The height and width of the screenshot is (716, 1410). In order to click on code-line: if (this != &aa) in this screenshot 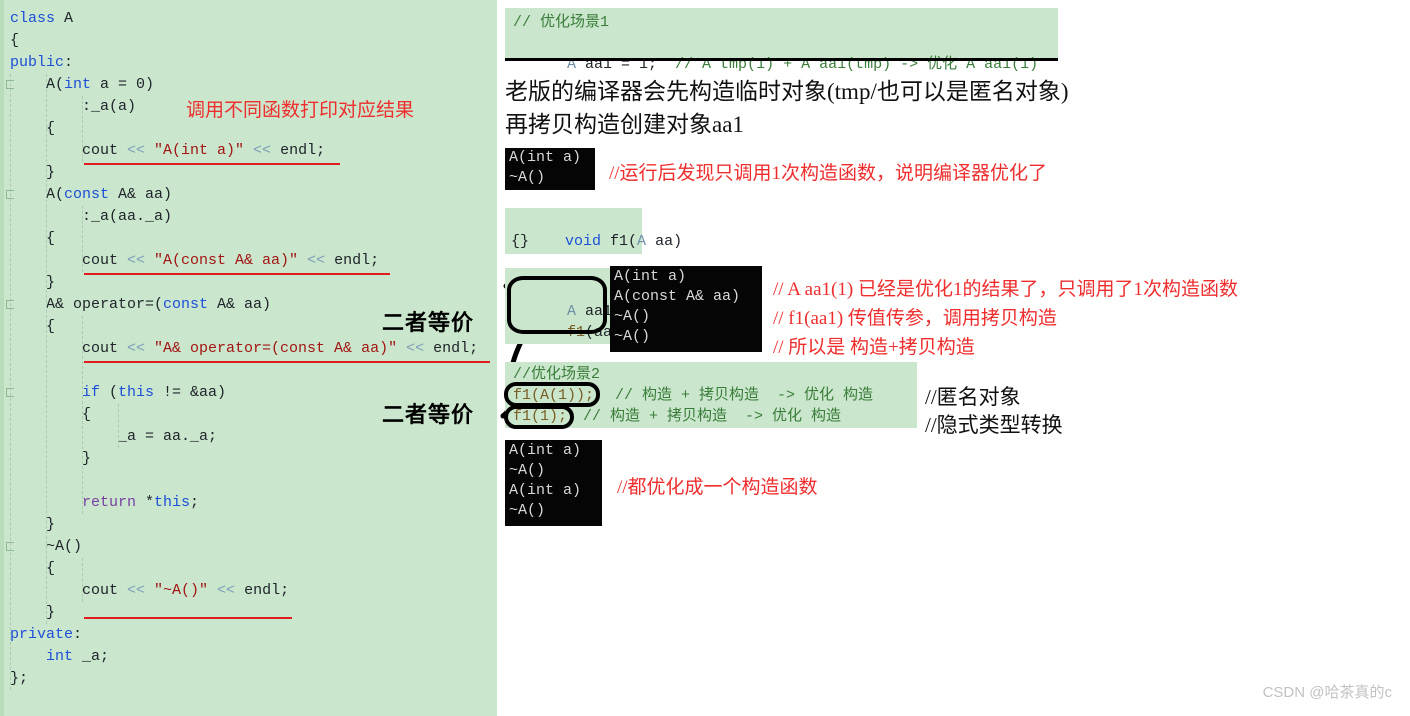, I will do `click(154, 393)`.